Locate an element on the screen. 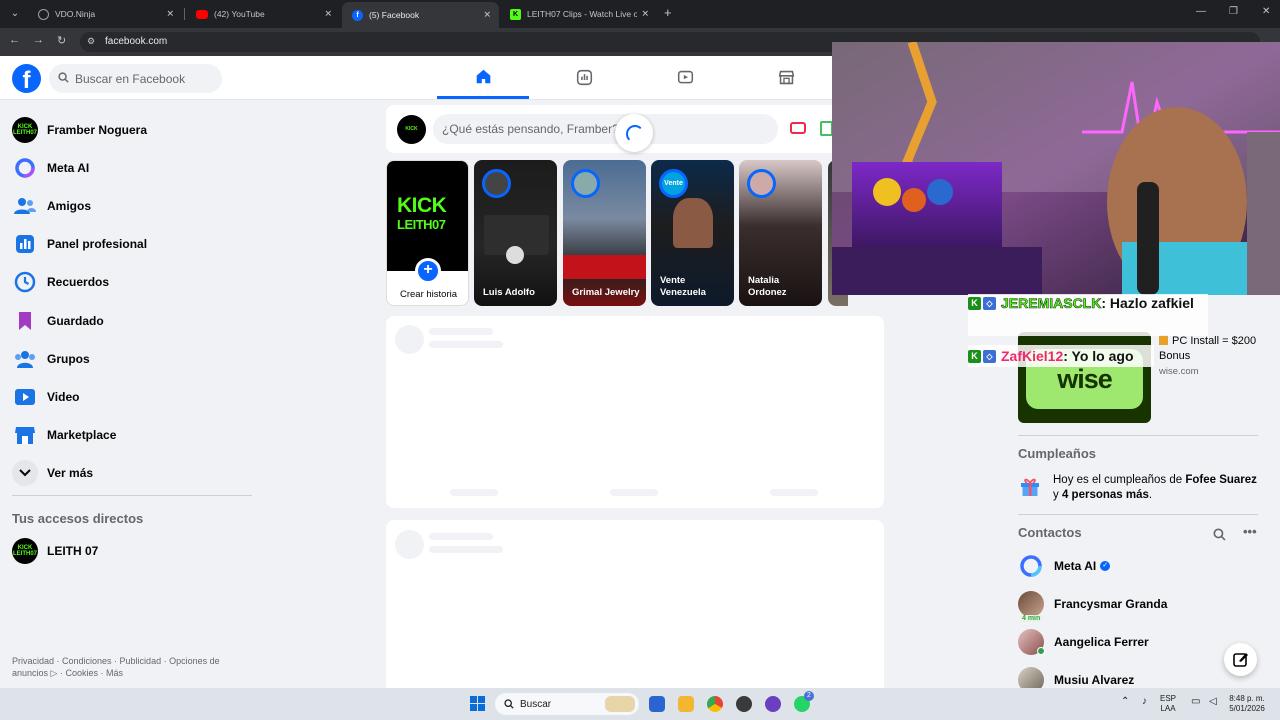  contact-name: Musiu Alvarez is located at coordinates (1094, 680).